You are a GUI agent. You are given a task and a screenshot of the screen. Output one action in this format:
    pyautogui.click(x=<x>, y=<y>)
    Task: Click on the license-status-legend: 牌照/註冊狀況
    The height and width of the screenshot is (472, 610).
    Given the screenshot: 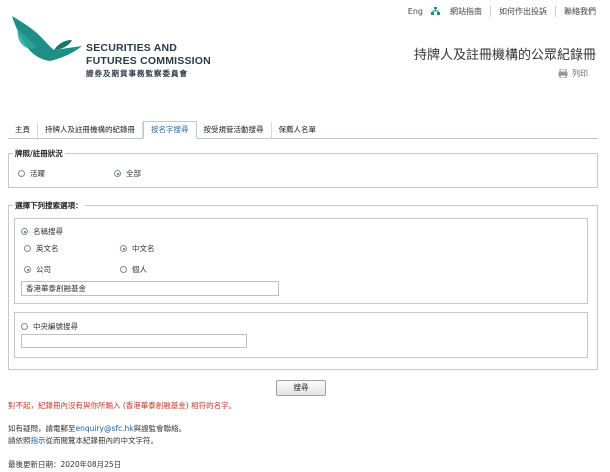 What is the action you would take?
    pyautogui.click(x=39, y=153)
    